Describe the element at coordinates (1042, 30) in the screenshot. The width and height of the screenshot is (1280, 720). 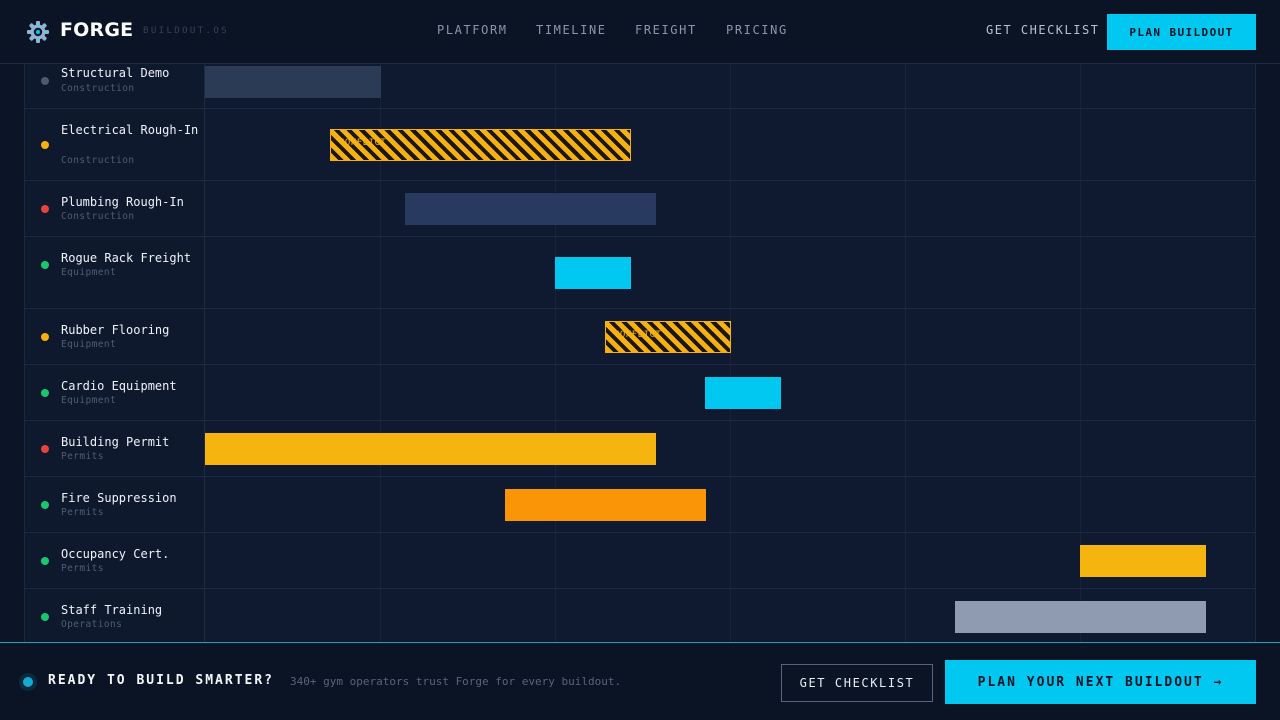
I see `get-checklist-link: GET CHECKLIST` at that location.